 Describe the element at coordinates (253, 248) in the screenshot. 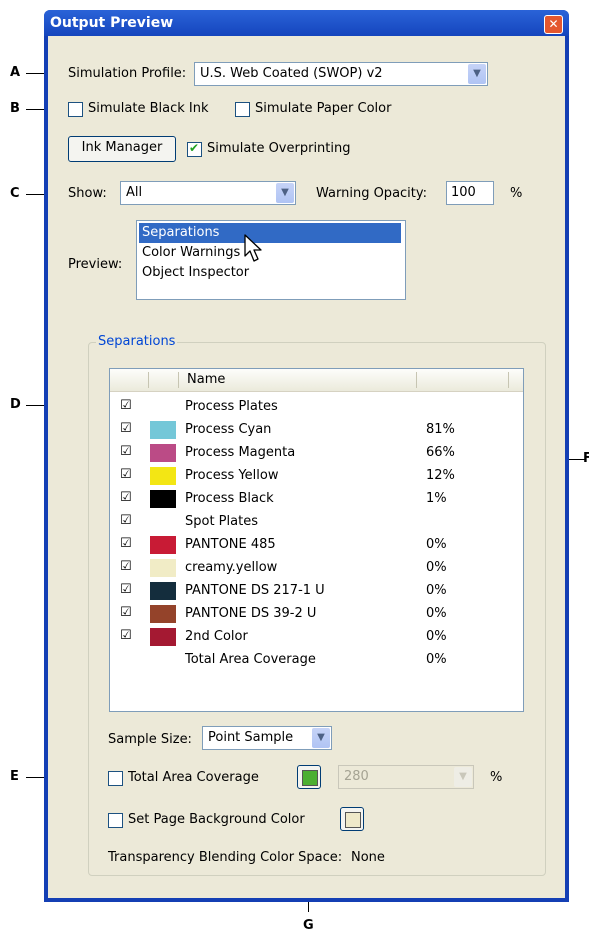

I see `mouse-cursor-icon` at that location.